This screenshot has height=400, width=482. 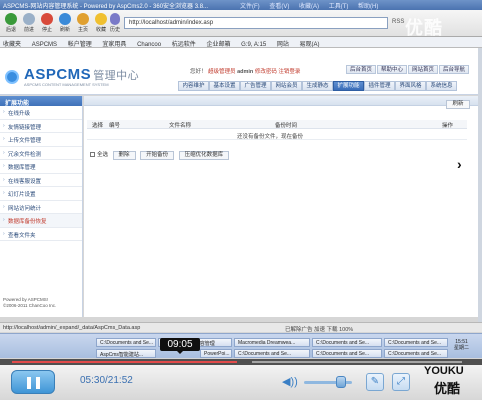 What do you see at coordinates (27, 222) in the screenshot?
I see `sidebar-item-label: 数据库备份恢复` at bounding box center [27, 222].